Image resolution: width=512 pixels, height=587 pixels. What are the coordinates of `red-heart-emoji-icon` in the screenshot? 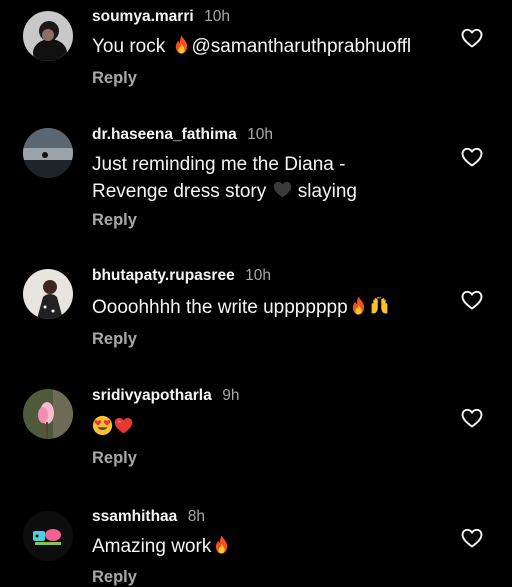 It's located at (123, 425).